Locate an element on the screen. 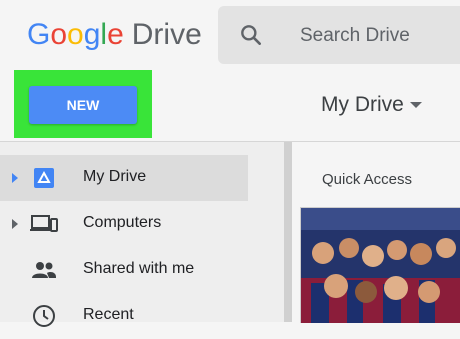 The height and width of the screenshot is (339, 460). drive-icon is located at coordinates (44, 178).